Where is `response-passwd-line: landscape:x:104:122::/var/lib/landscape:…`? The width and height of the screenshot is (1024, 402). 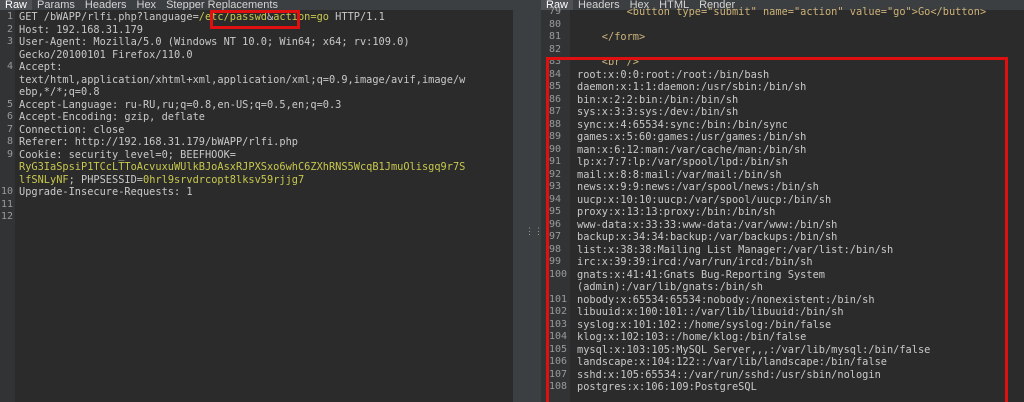 response-passwd-line: landscape:x:104:122::/var/lib/landscape:… is located at coordinates (732, 362).